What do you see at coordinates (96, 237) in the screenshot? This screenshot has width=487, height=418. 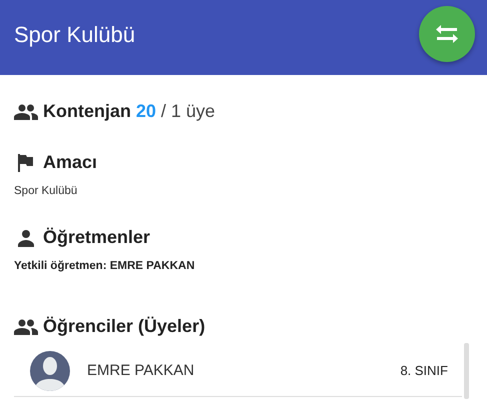 I see `section-title: Öğretmenler` at bounding box center [96, 237].